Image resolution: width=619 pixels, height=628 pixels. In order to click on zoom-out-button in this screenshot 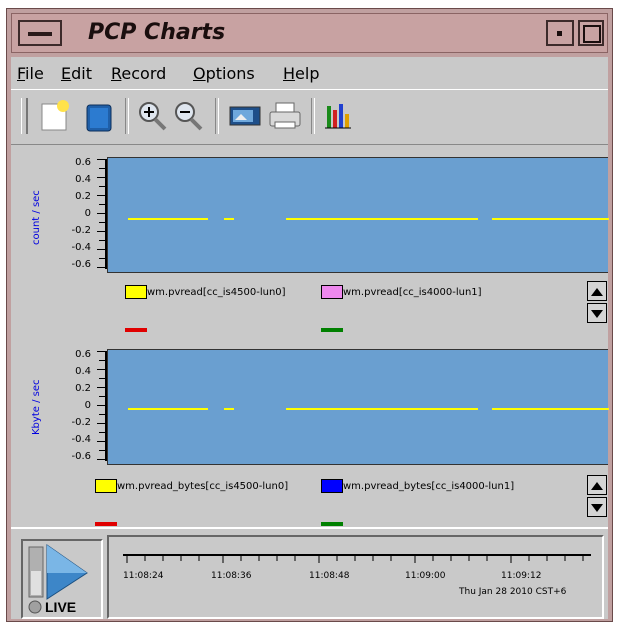, I will do `click(189, 116)`.